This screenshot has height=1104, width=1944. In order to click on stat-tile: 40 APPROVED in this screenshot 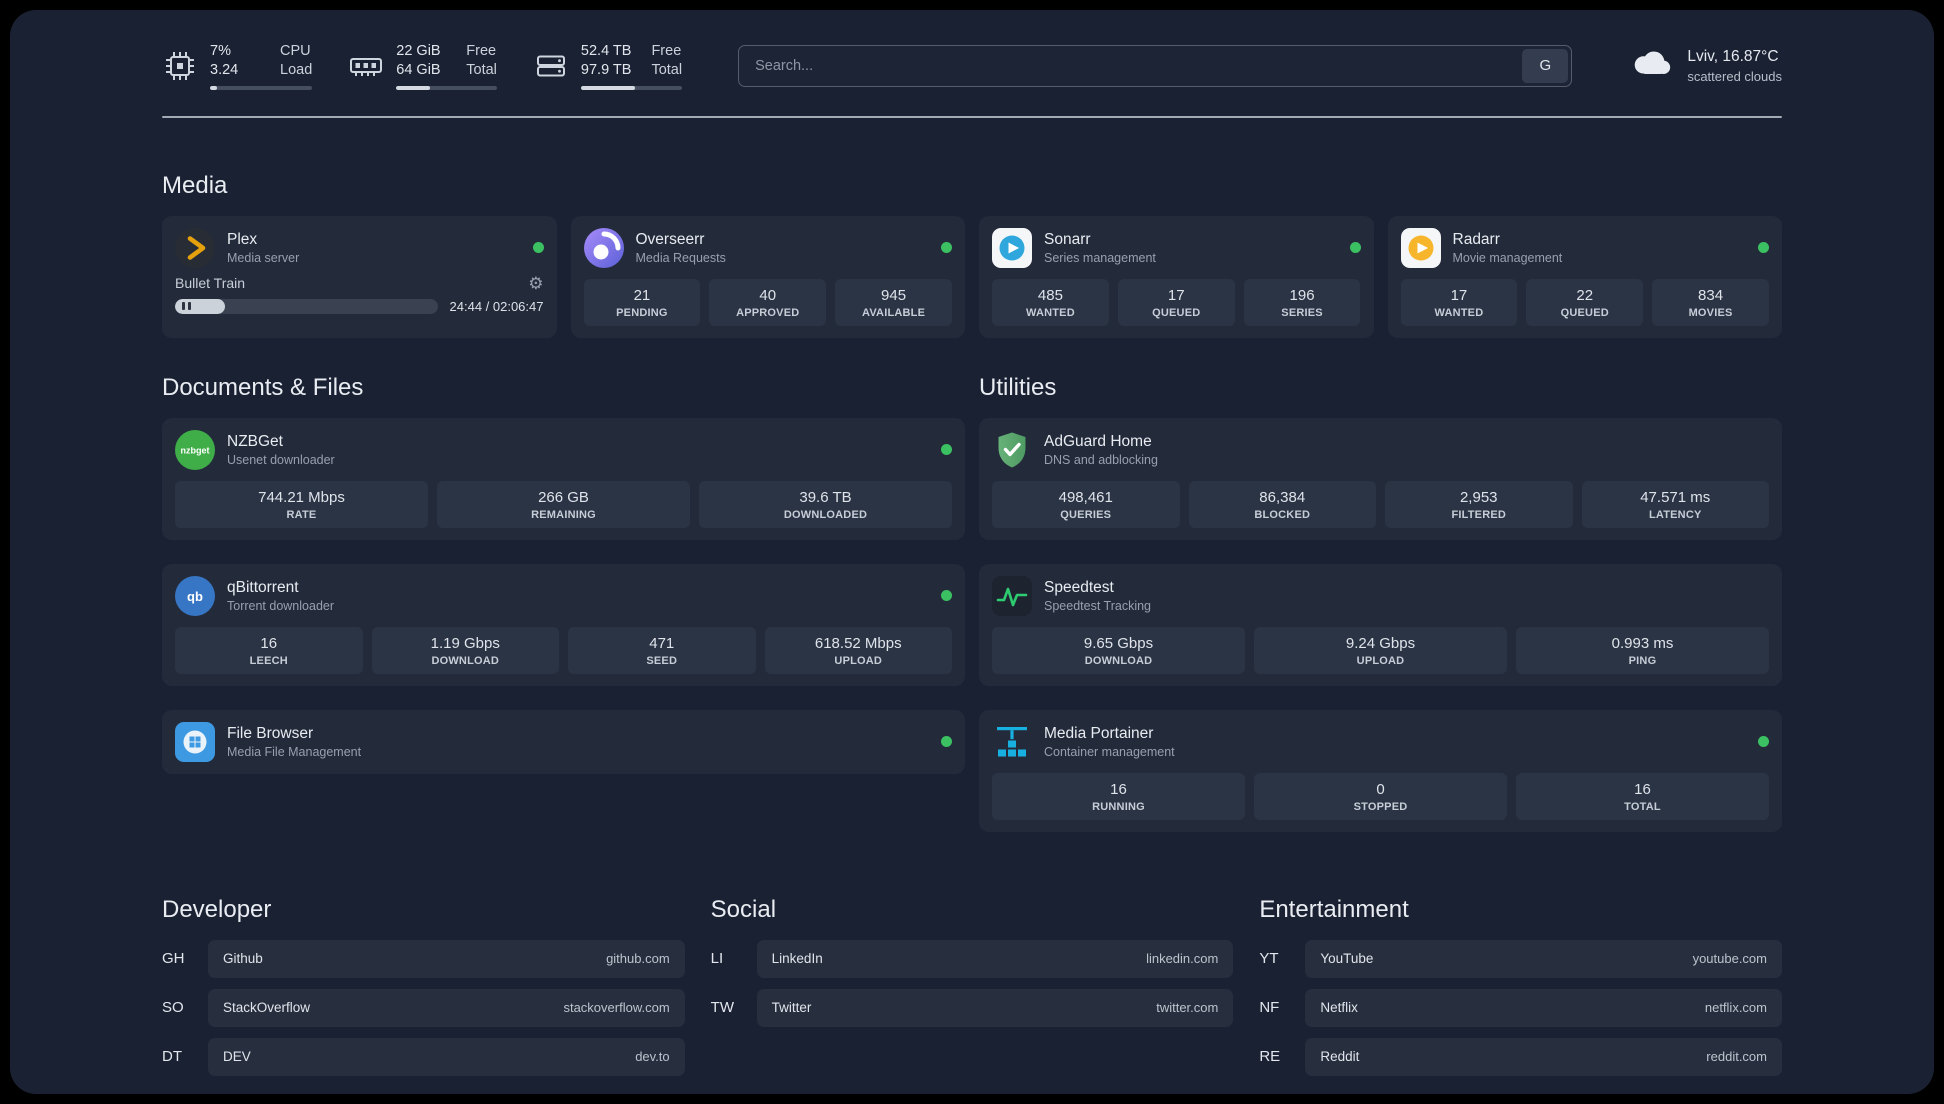, I will do `click(768, 302)`.